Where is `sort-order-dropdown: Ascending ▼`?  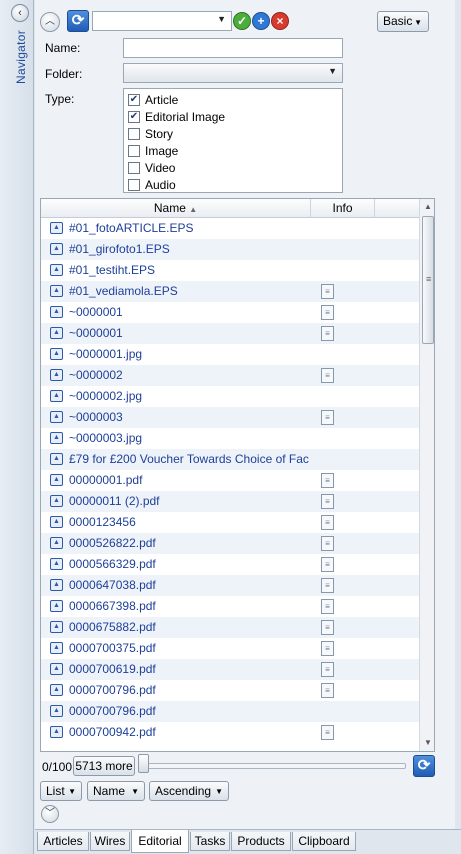 sort-order-dropdown: Ascending ▼ is located at coordinates (189, 791).